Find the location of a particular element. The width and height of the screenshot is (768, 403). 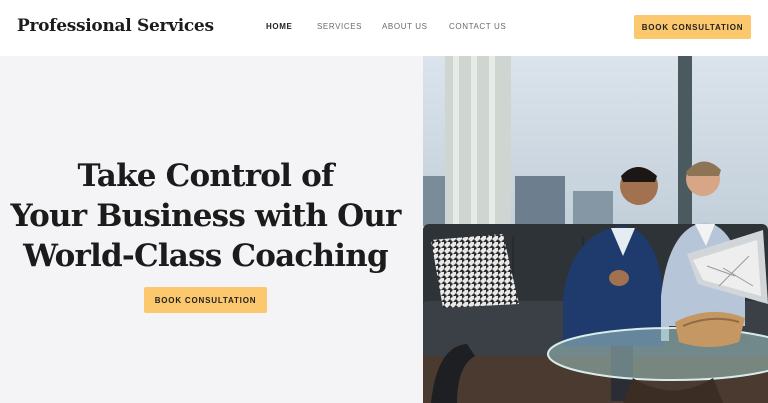

nav-contact-link: CONTACT US is located at coordinates (477, 26).